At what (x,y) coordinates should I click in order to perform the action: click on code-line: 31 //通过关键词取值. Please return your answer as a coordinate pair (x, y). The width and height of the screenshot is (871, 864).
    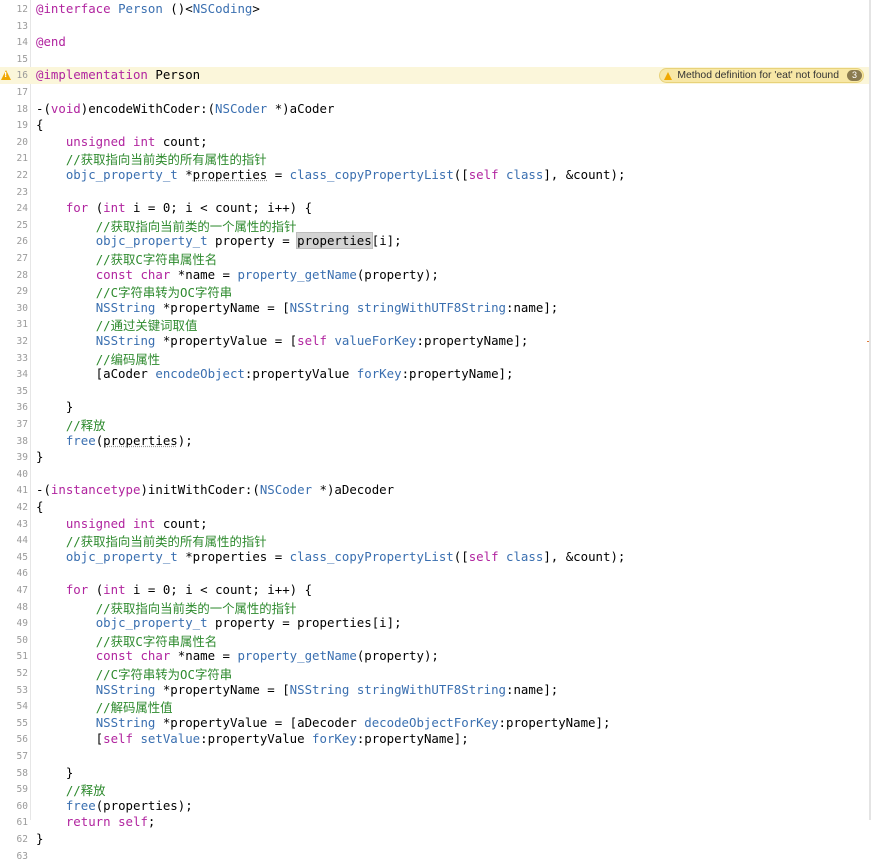
    Looking at the image, I should click on (434, 324).